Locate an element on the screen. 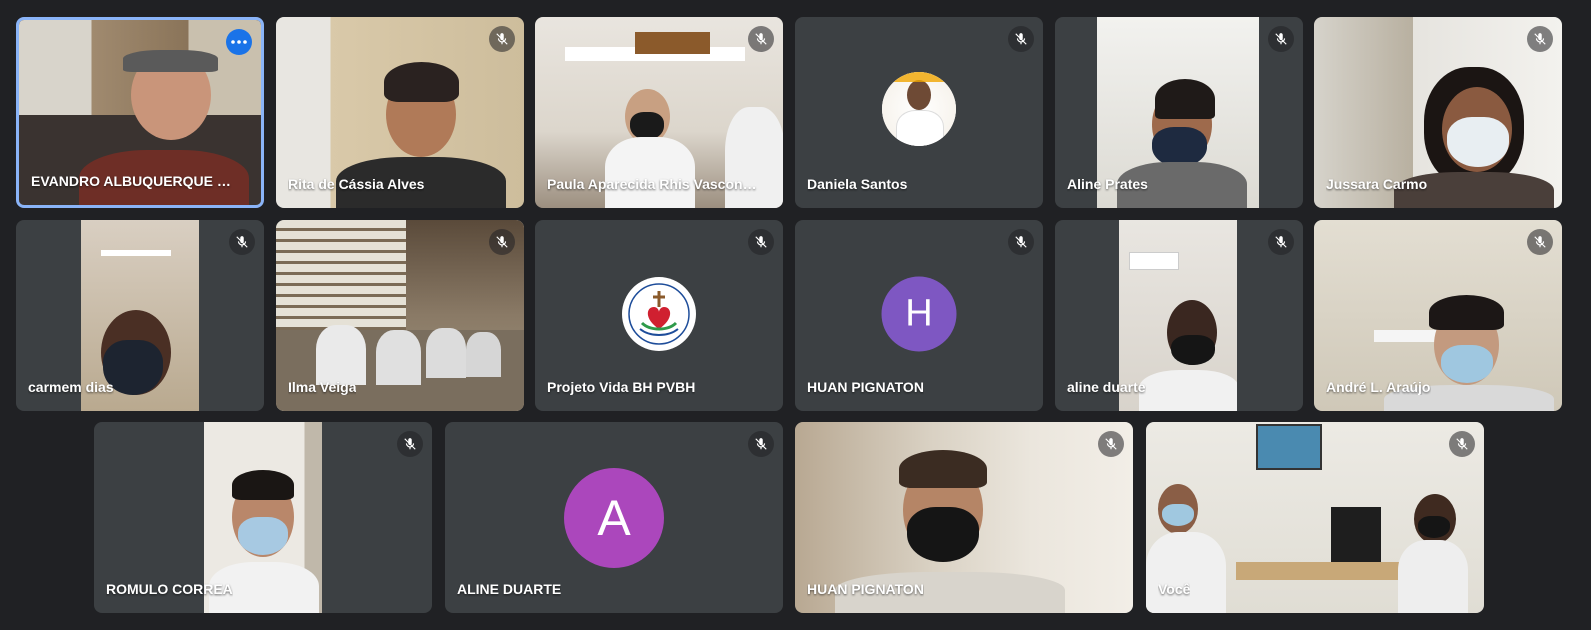 The height and width of the screenshot is (630, 1591). project-logo-icon is located at coordinates (659, 313).